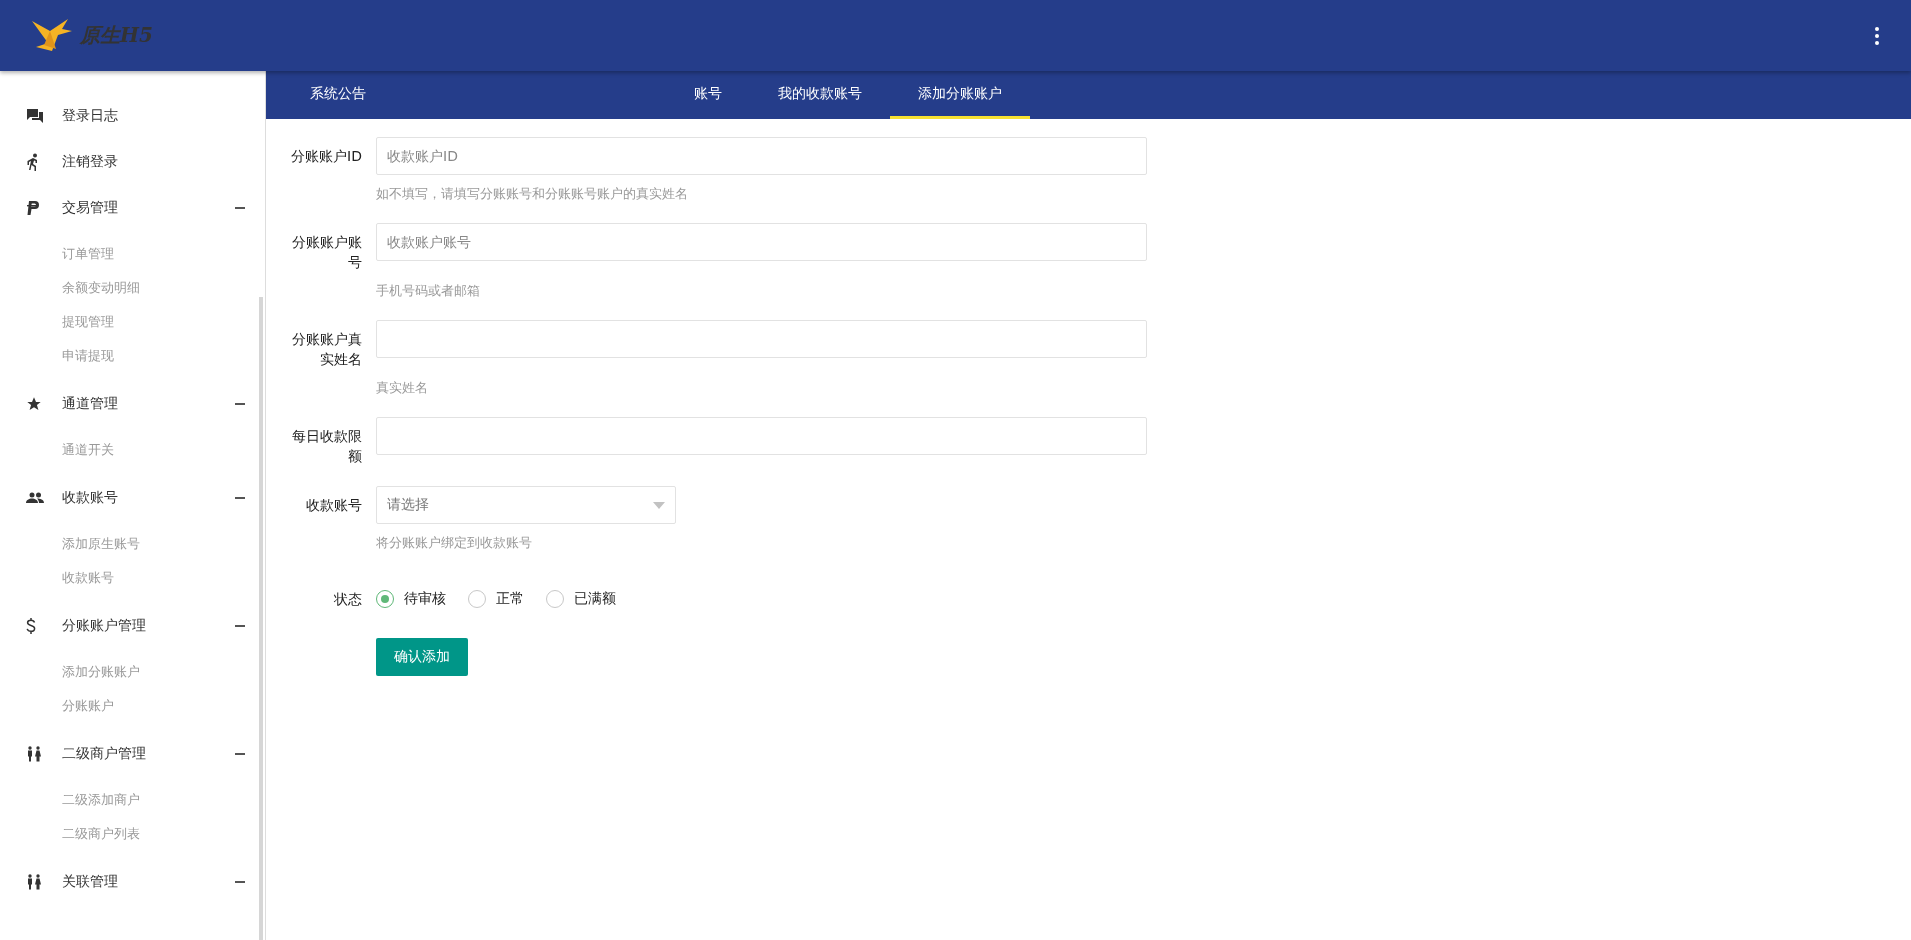  Describe the element at coordinates (402, 388) in the screenshot. I see `field-hint: 真实姓名` at that location.